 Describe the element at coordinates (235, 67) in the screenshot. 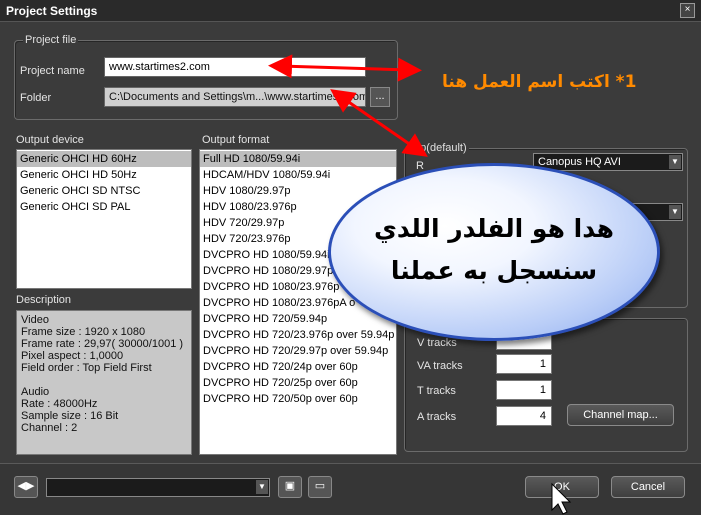

I see `project-name-input: www.startimes2.com` at that location.